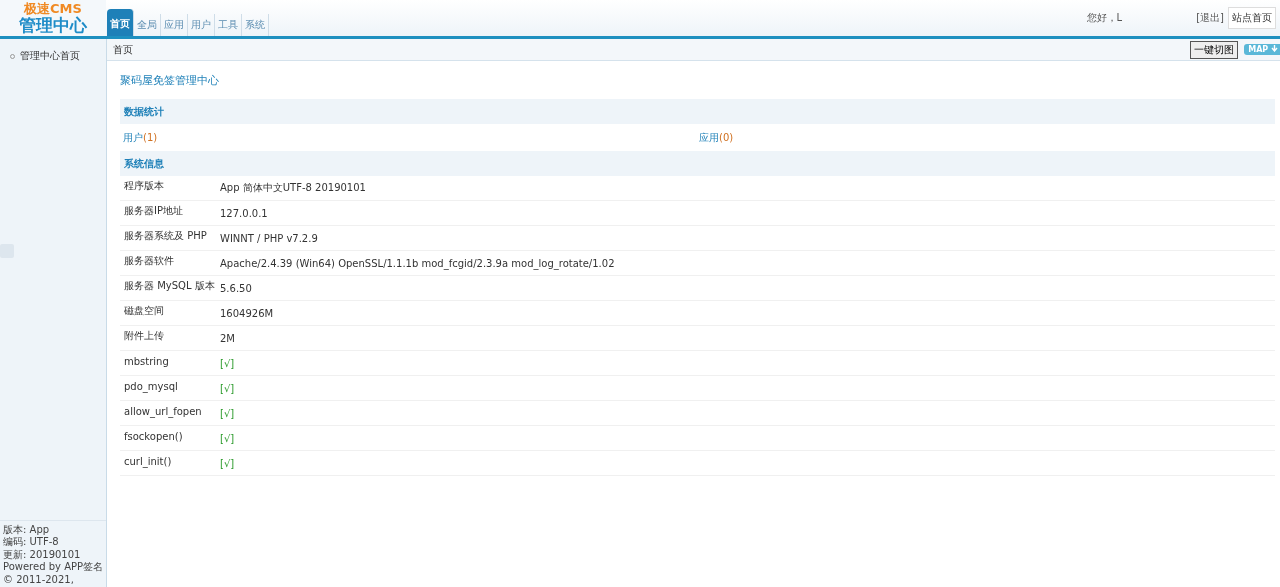 The image size is (1280, 587). I want to click on info-label: fsockopen(), so click(153, 436).